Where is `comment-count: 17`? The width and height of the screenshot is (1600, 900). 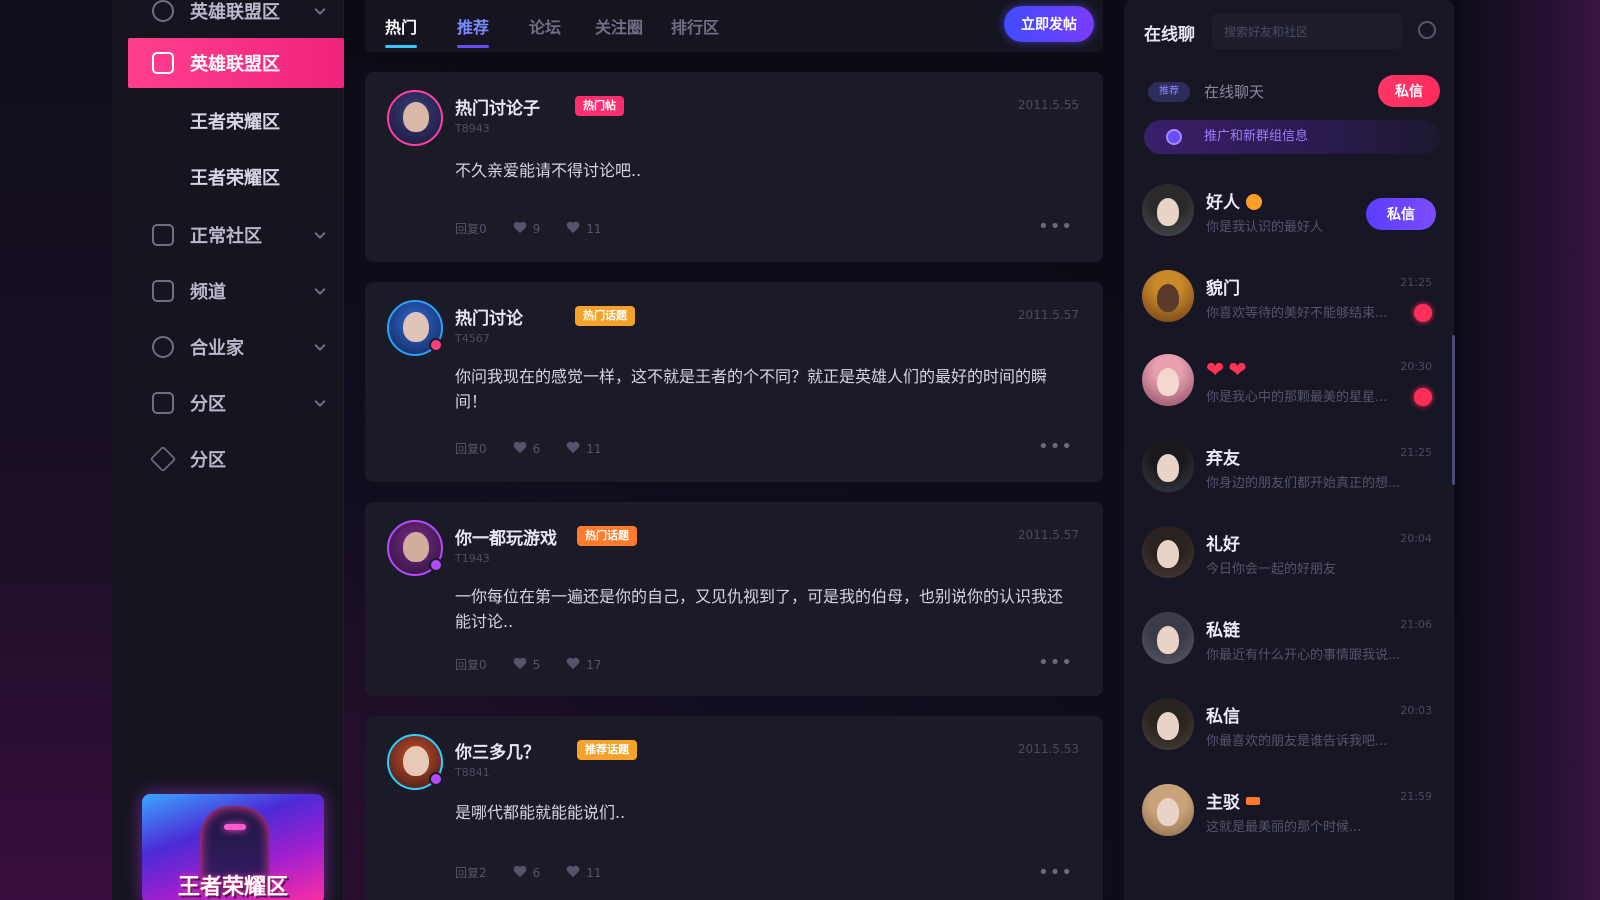
comment-count: 17 is located at coordinates (594, 664).